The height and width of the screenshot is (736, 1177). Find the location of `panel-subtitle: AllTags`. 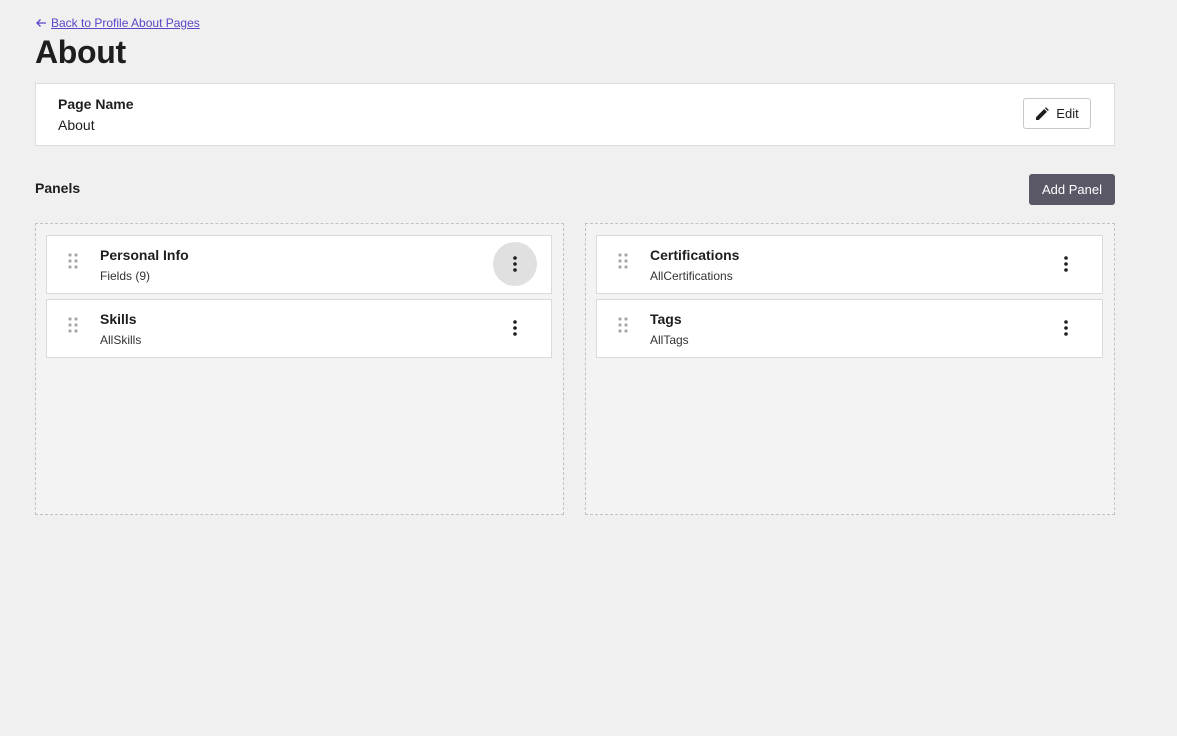

panel-subtitle: AllTags is located at coordinates (669, 340).